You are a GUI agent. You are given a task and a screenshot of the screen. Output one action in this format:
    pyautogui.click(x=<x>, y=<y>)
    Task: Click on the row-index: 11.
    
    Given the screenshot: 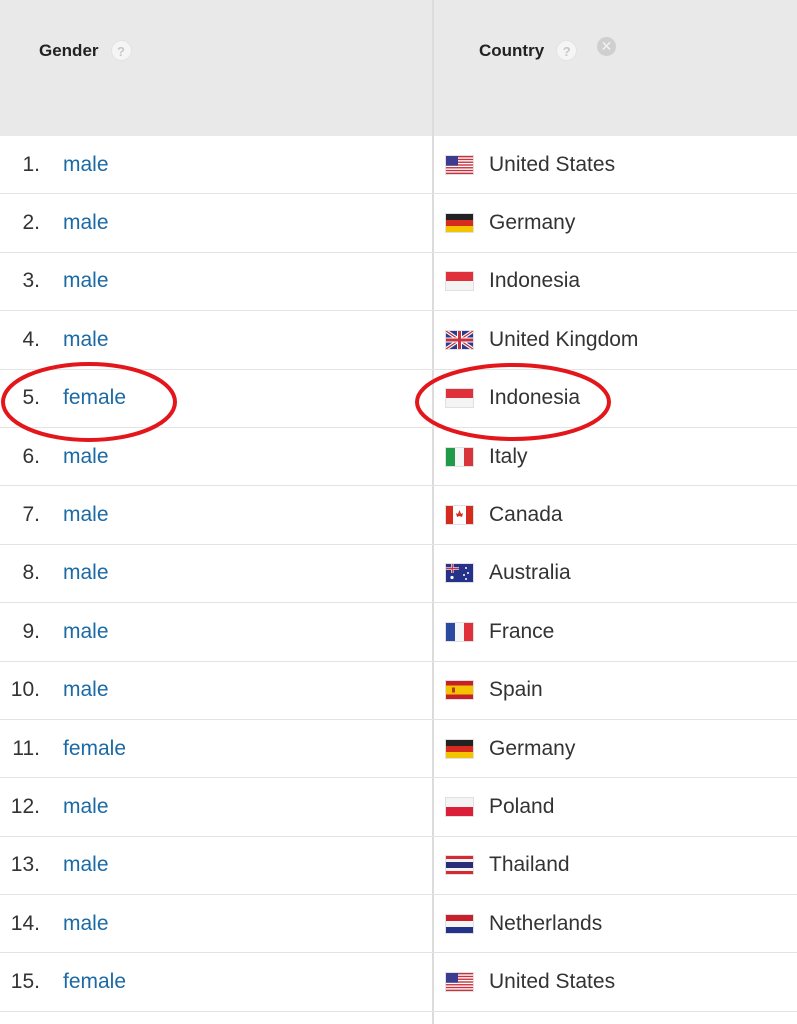 What is the action you would take?
    pyautogui.click(x=26, y=748)
    